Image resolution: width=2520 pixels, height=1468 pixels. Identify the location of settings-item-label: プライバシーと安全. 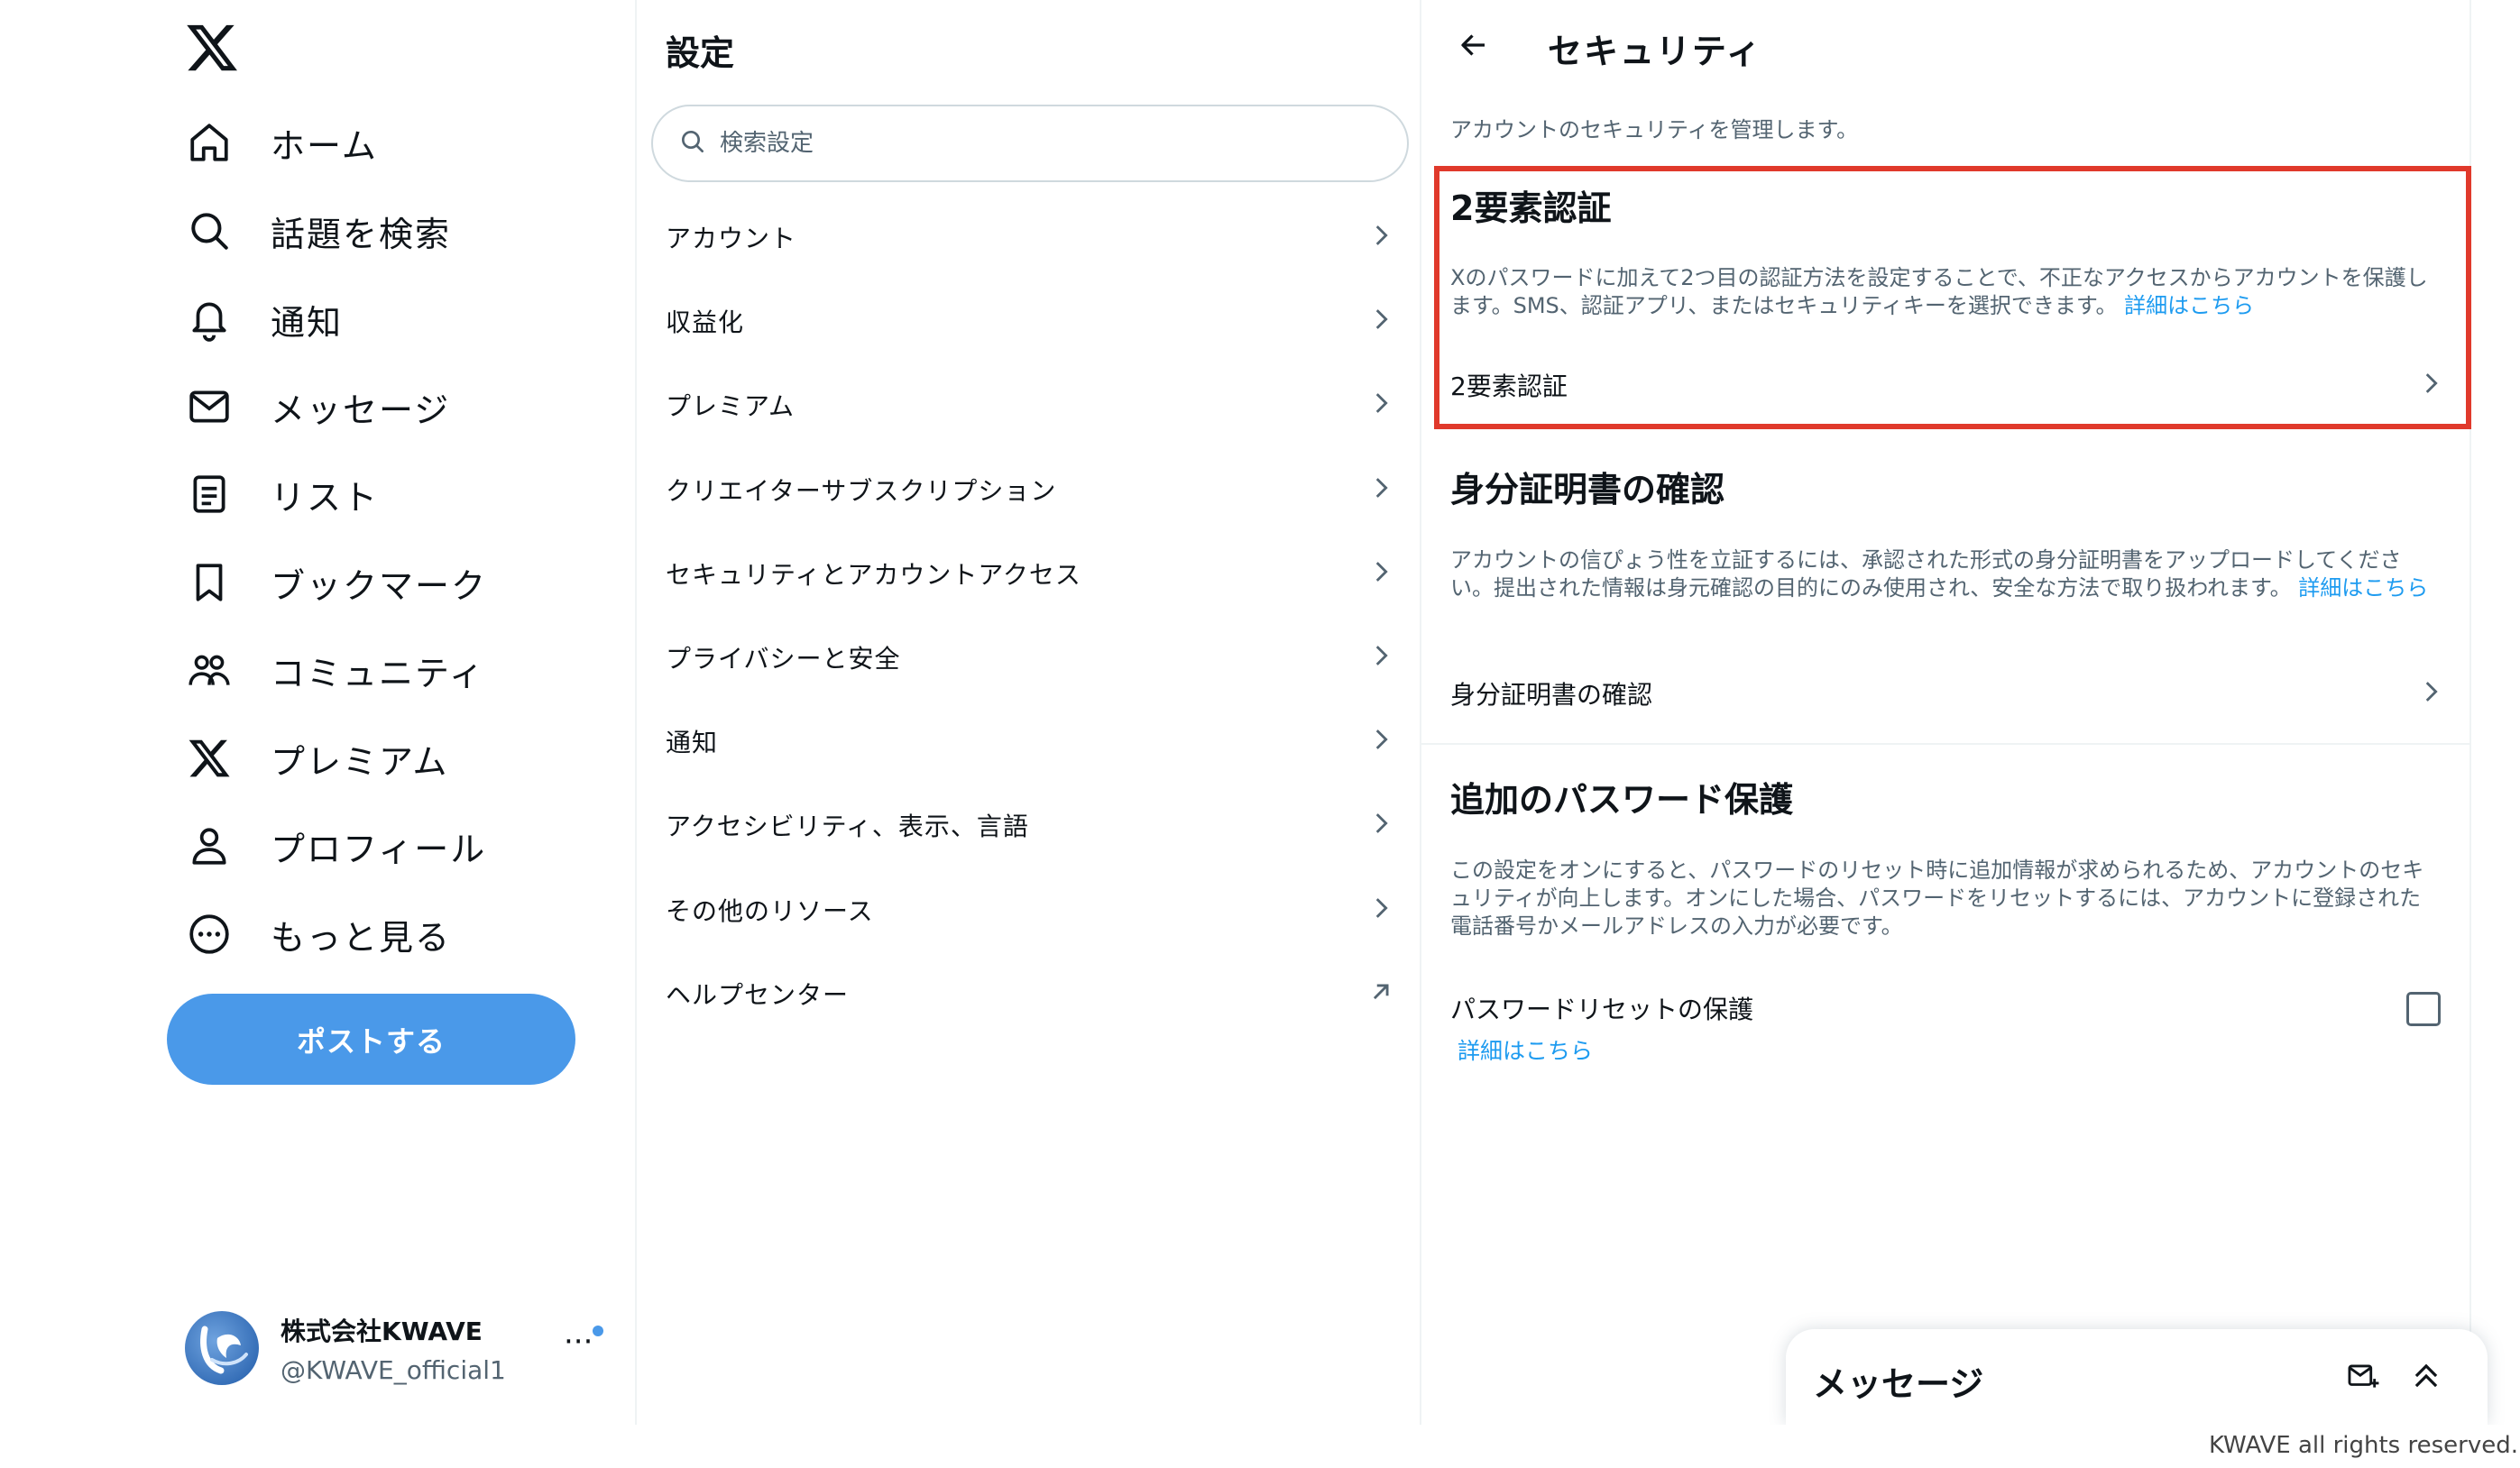
(784, 658).